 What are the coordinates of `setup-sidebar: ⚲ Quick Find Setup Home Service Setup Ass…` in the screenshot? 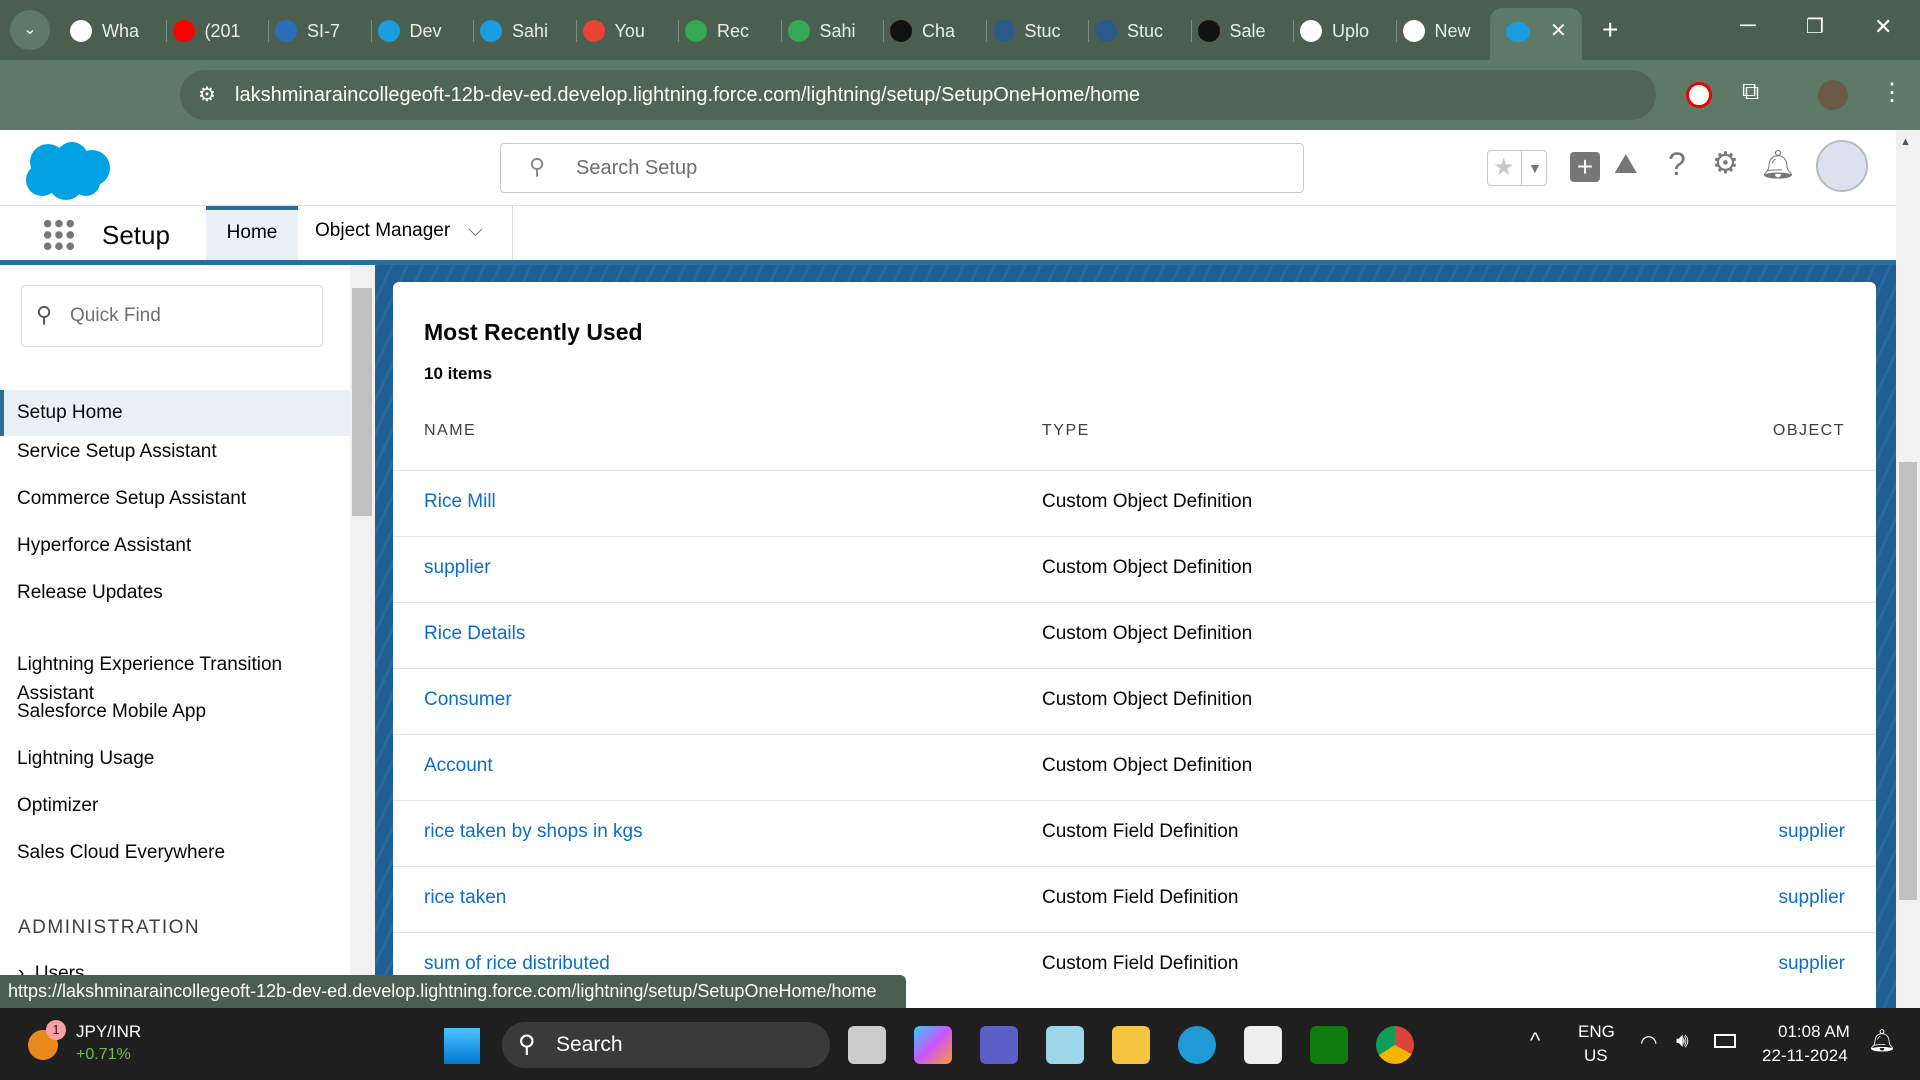 It's located at (175, 636).